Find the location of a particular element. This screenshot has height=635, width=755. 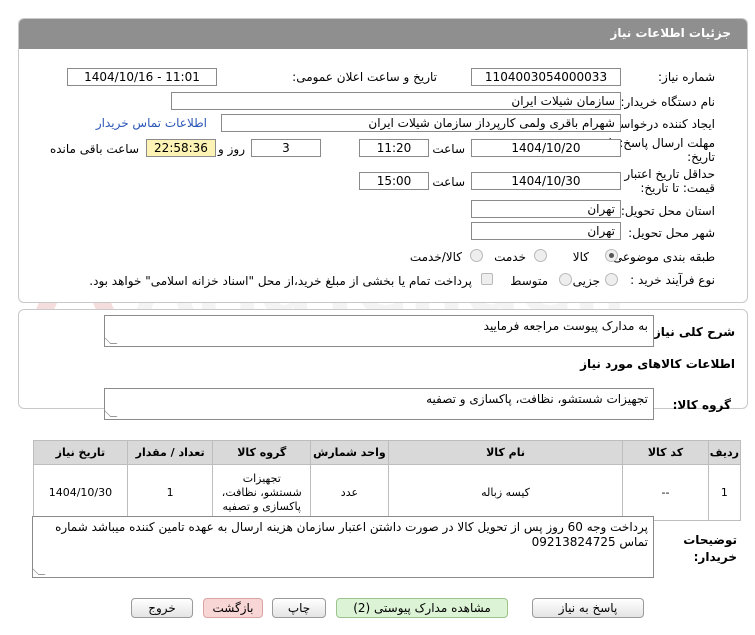

goods-group-label: گروه کالا: is located at coordinates (701, 405).